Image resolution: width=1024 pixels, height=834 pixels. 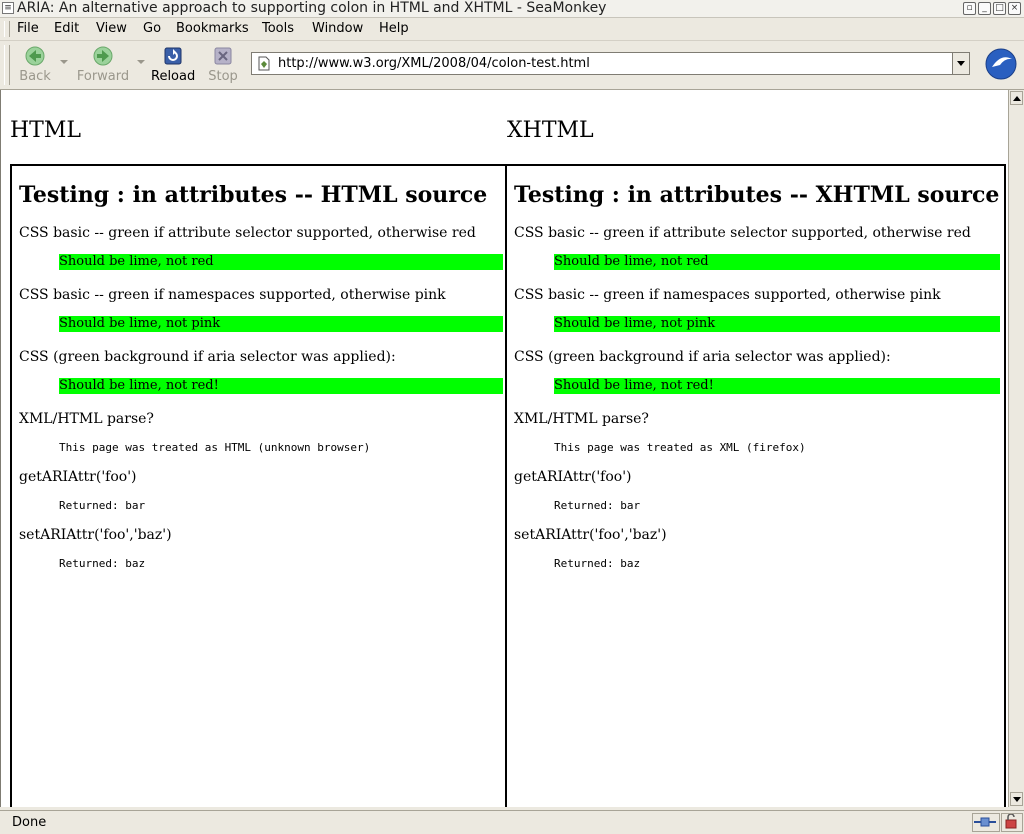 What do you see at coordinates (992, 8) in the screenshot?
I see `window-controls: ▫ _ □ ×` at bounding box center [992, 8].